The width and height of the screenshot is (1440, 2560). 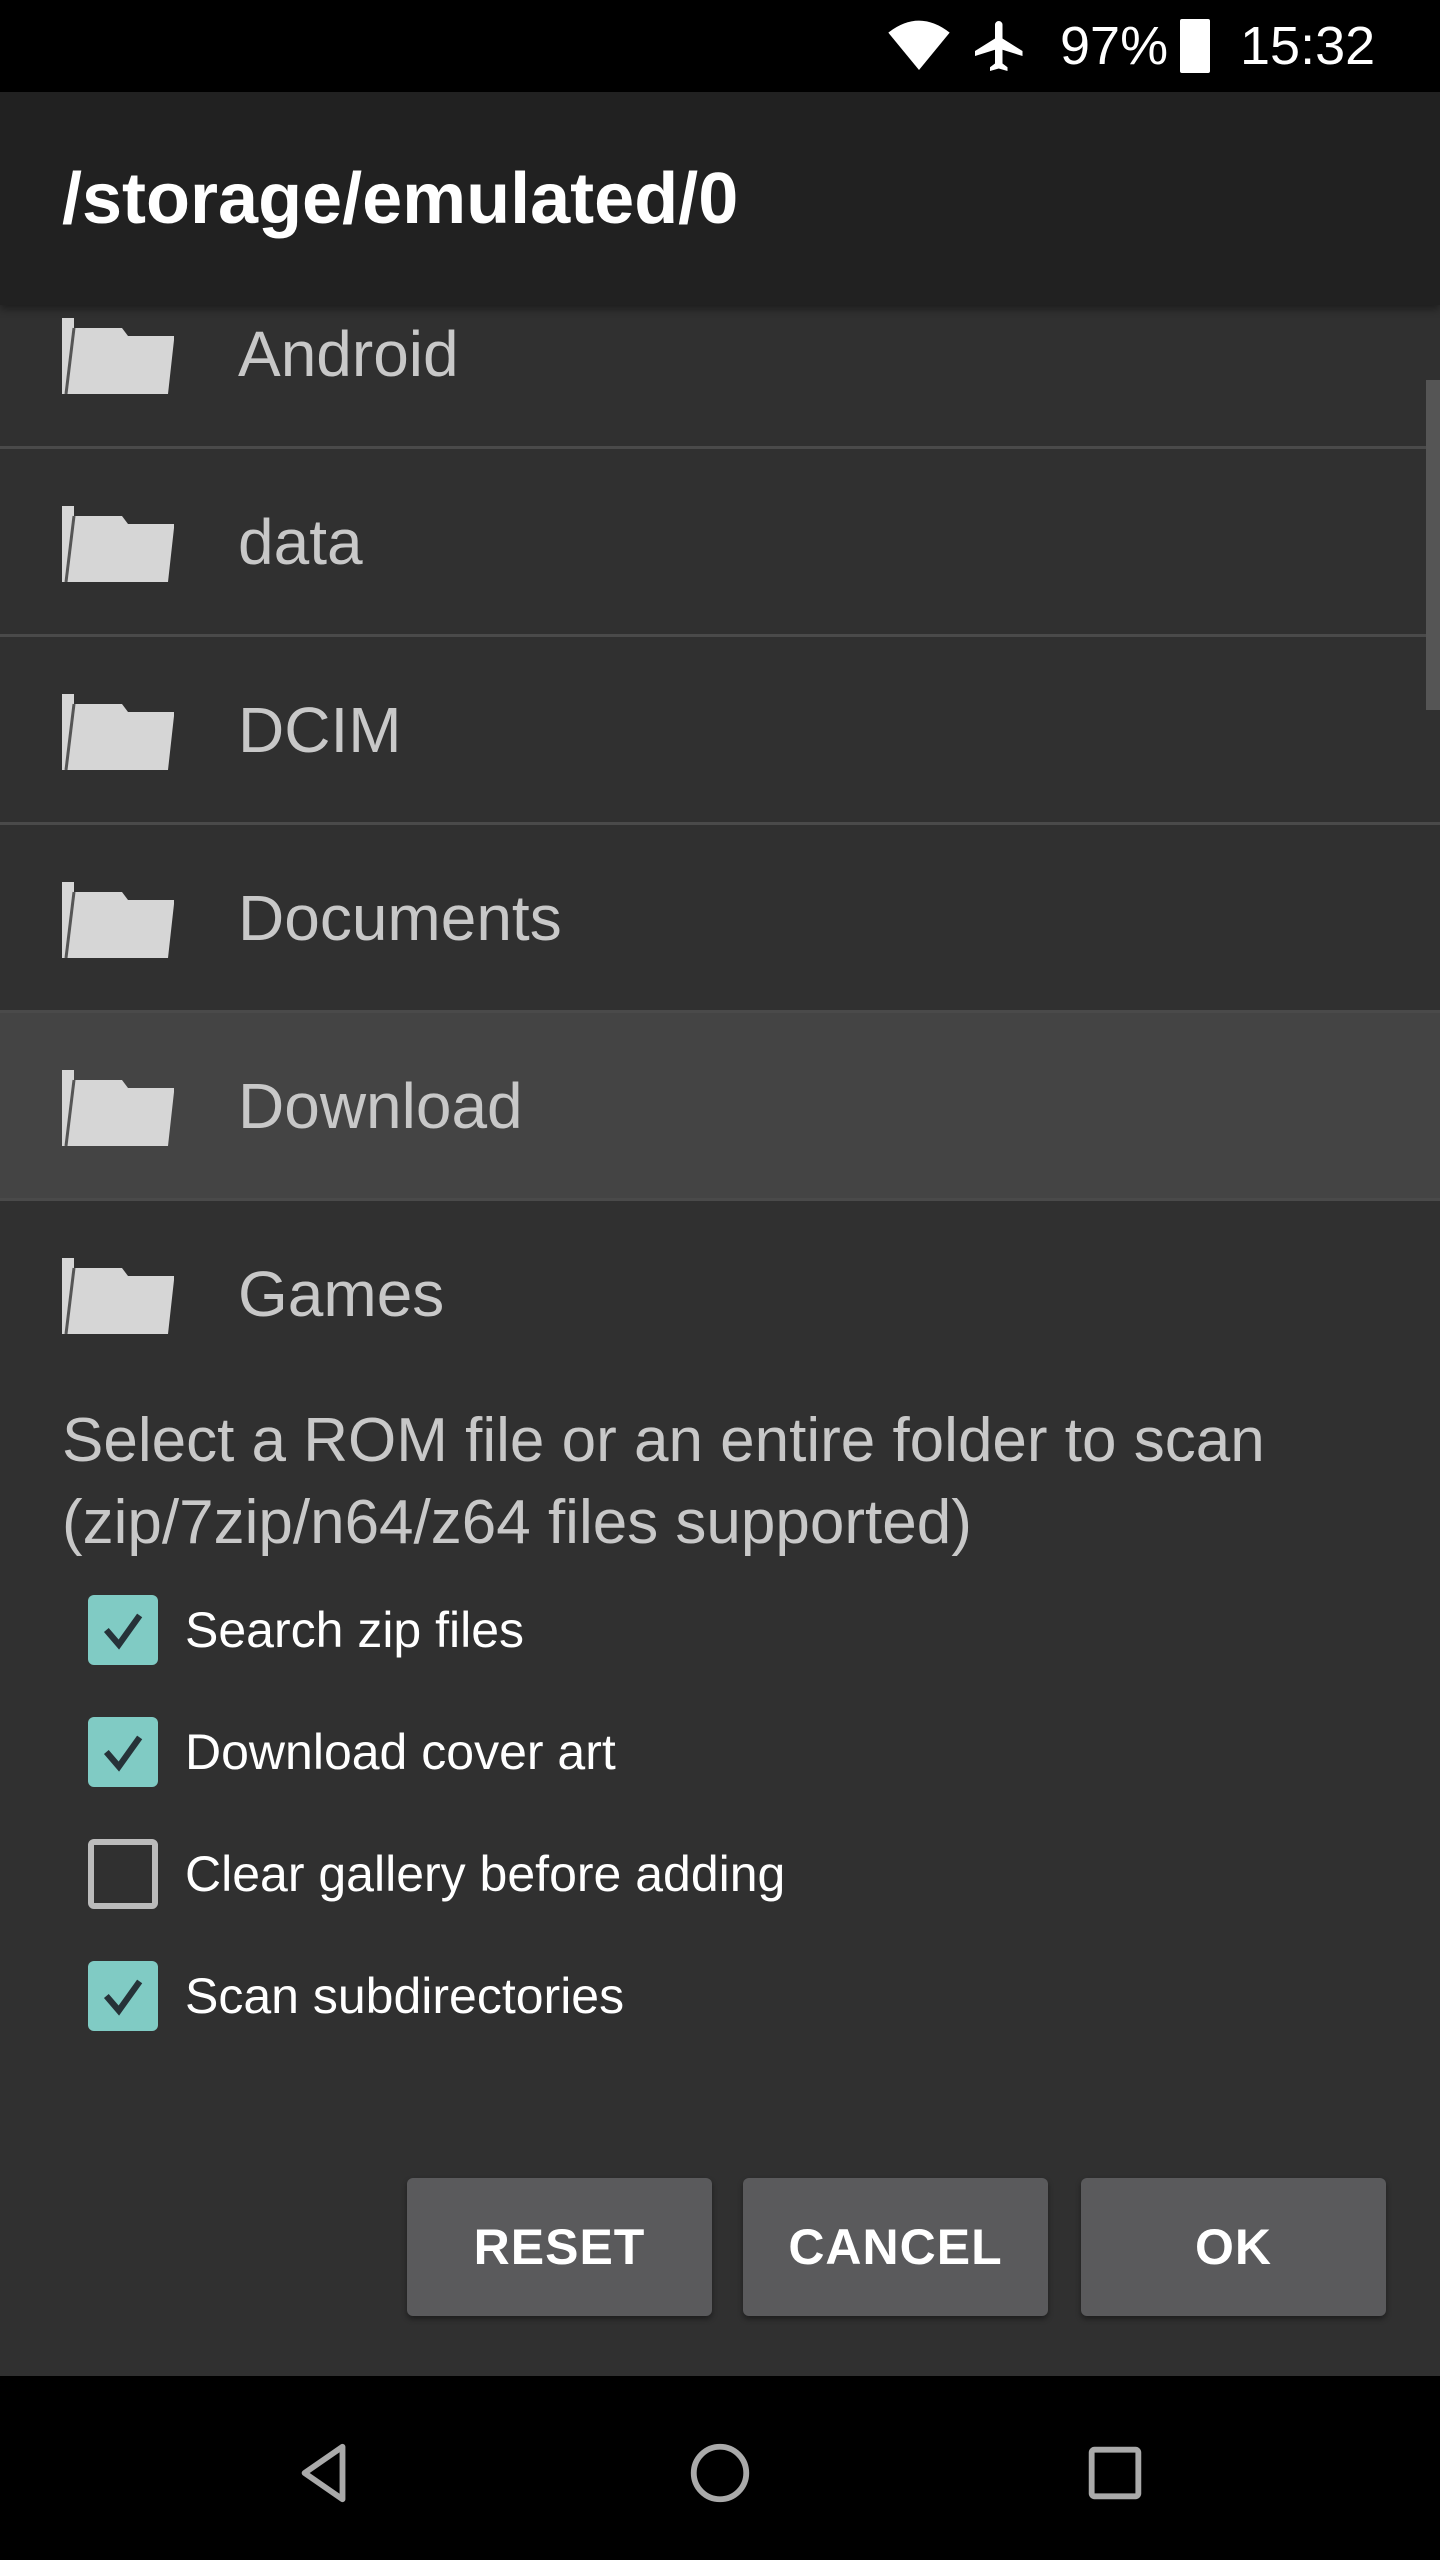 I want to click on option-label: Search zip files, so click(x=355, y=1630).